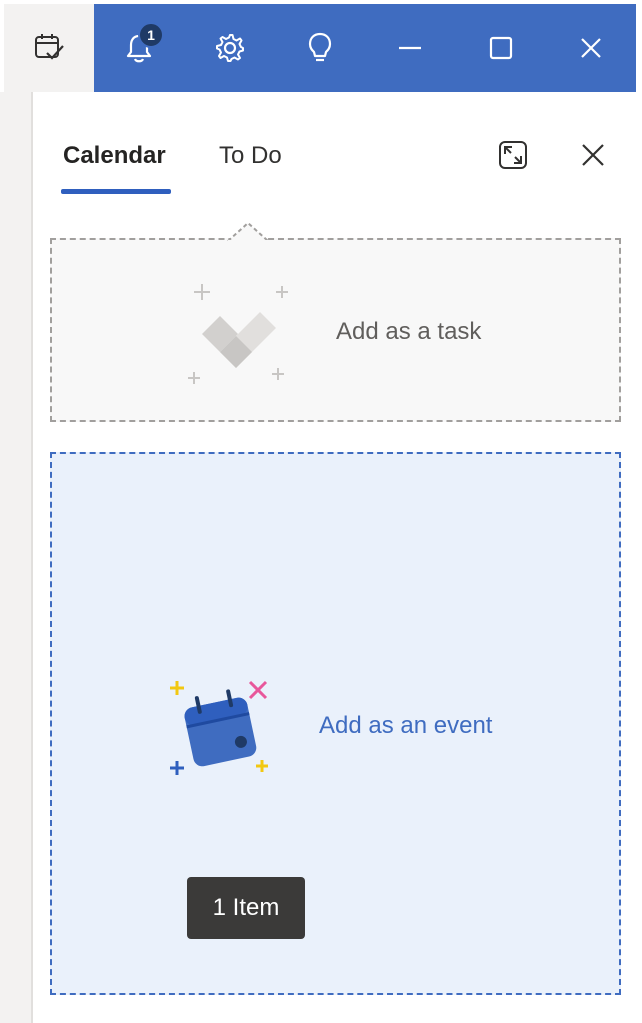 This screenshot has width=642, height=1023. I want to click on title-bar: 1, so click(321, 46).